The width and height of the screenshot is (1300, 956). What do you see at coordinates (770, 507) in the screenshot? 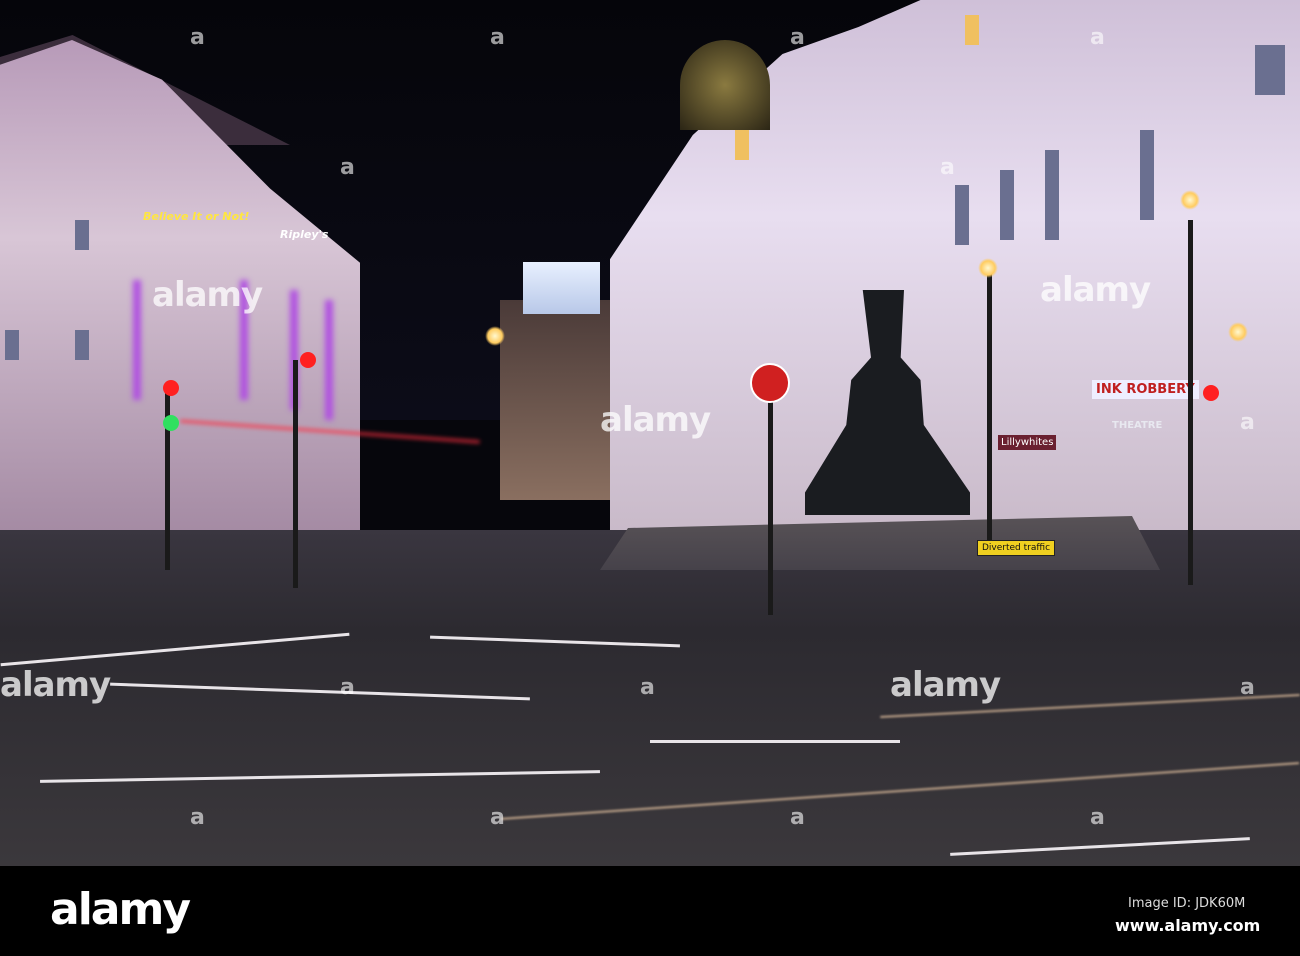
I see `sign-pole` at bounding box center [770, 507].